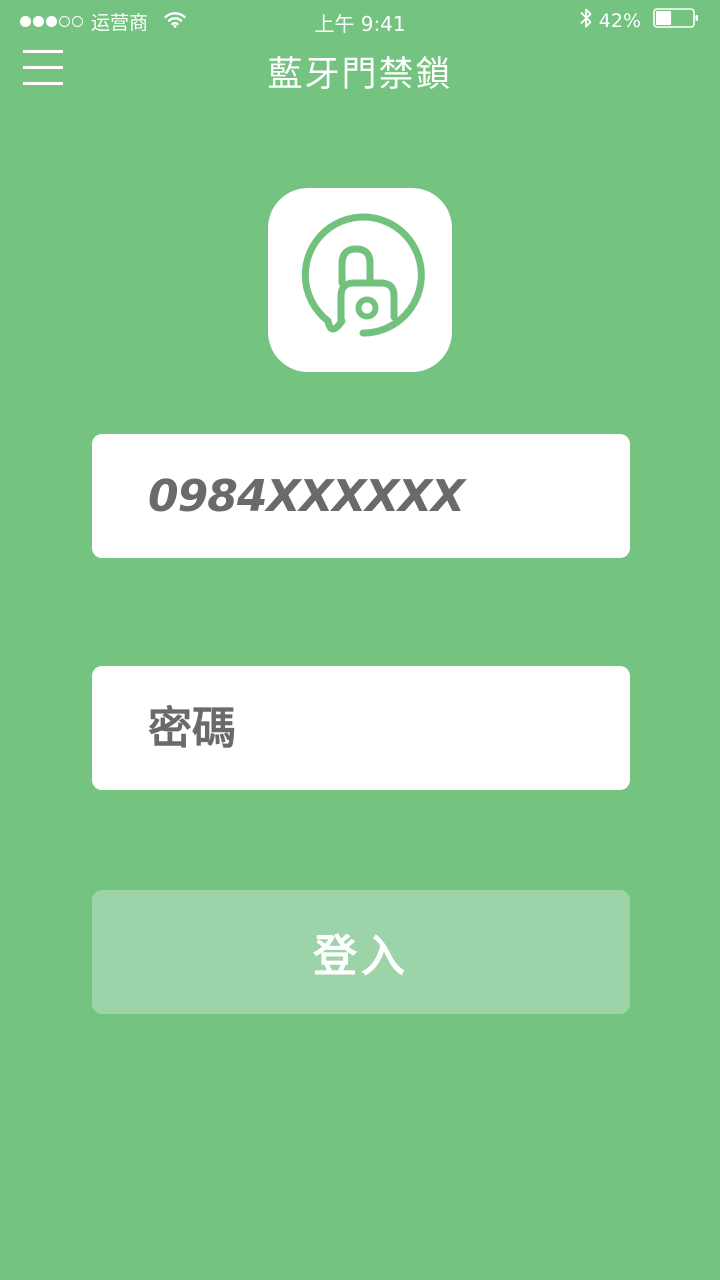  I want to click on navigation-bar: 藍牙門禁鎖, so click(360, 68).